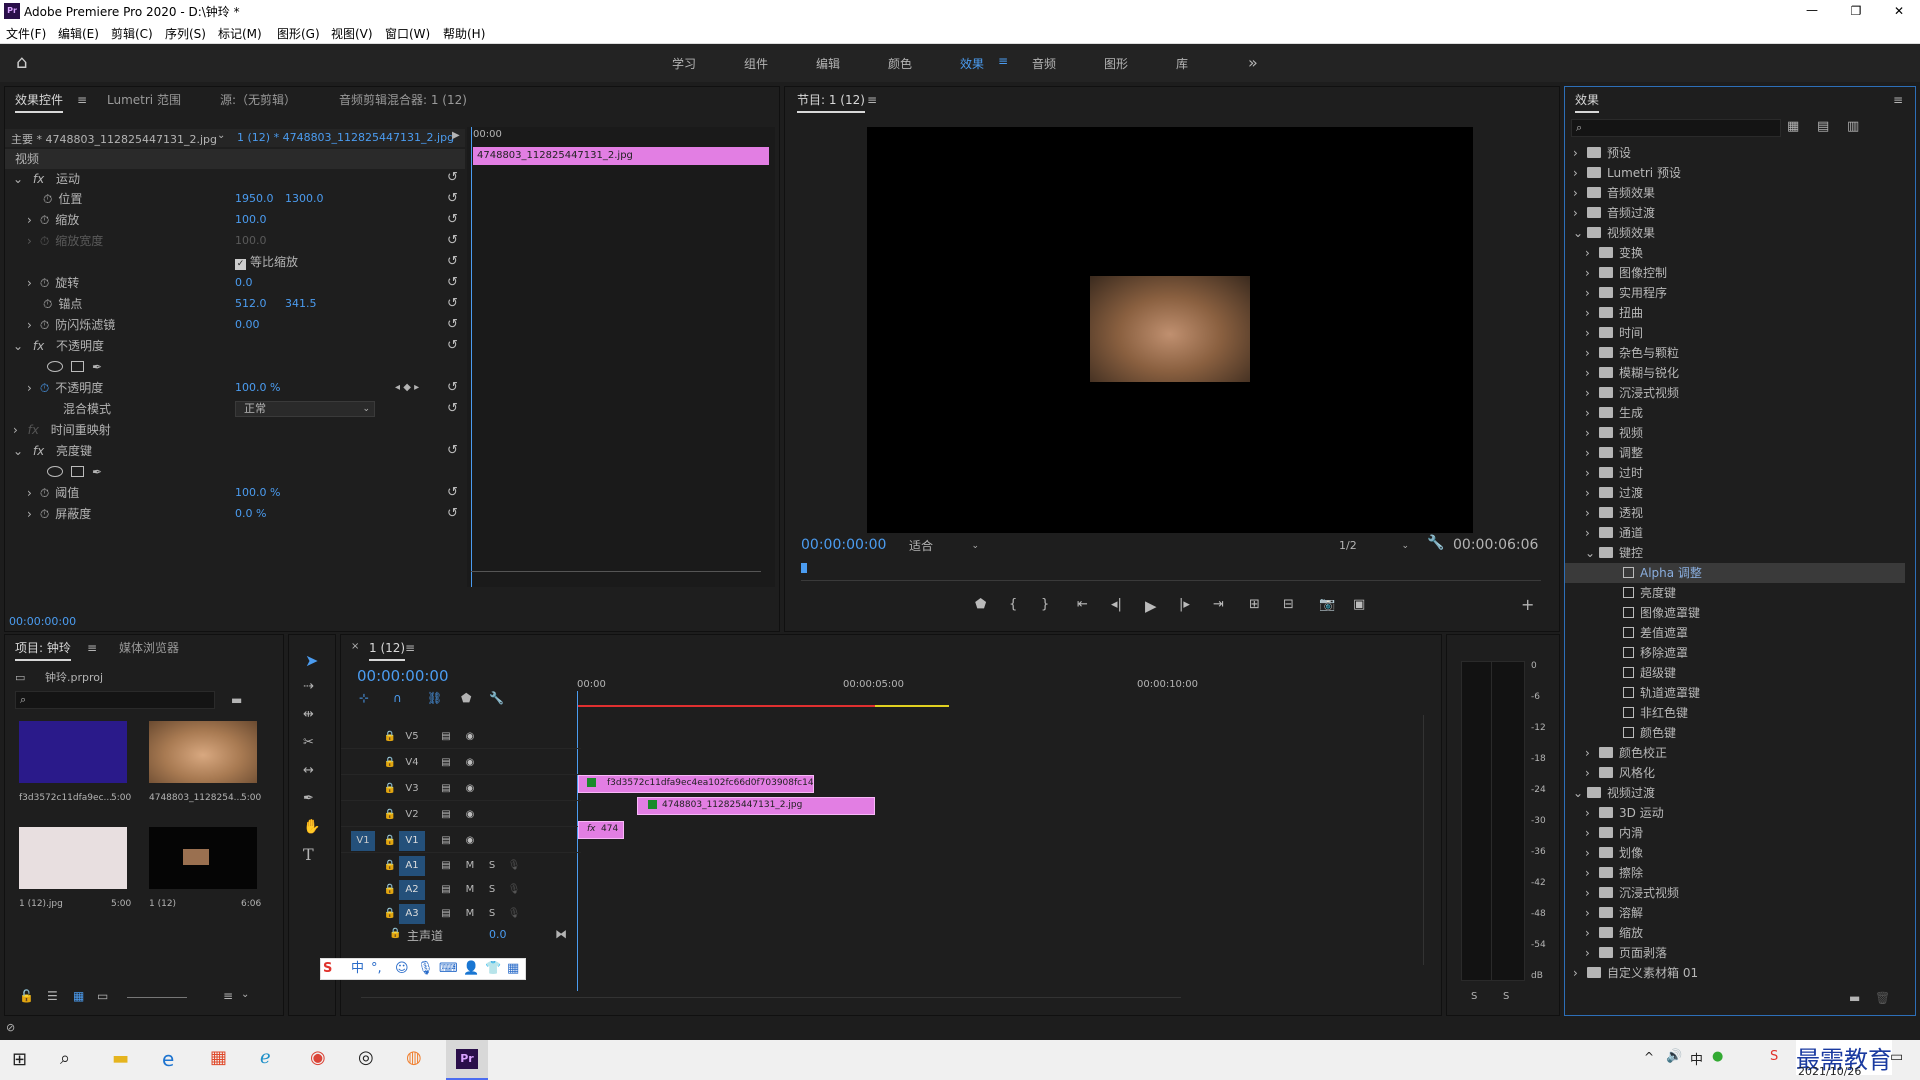 This screenshot has height=1080, width=1920. Describe the element at coordinates (1151, 606) in the screenshot. I see `play-icon: ▶` at that location.